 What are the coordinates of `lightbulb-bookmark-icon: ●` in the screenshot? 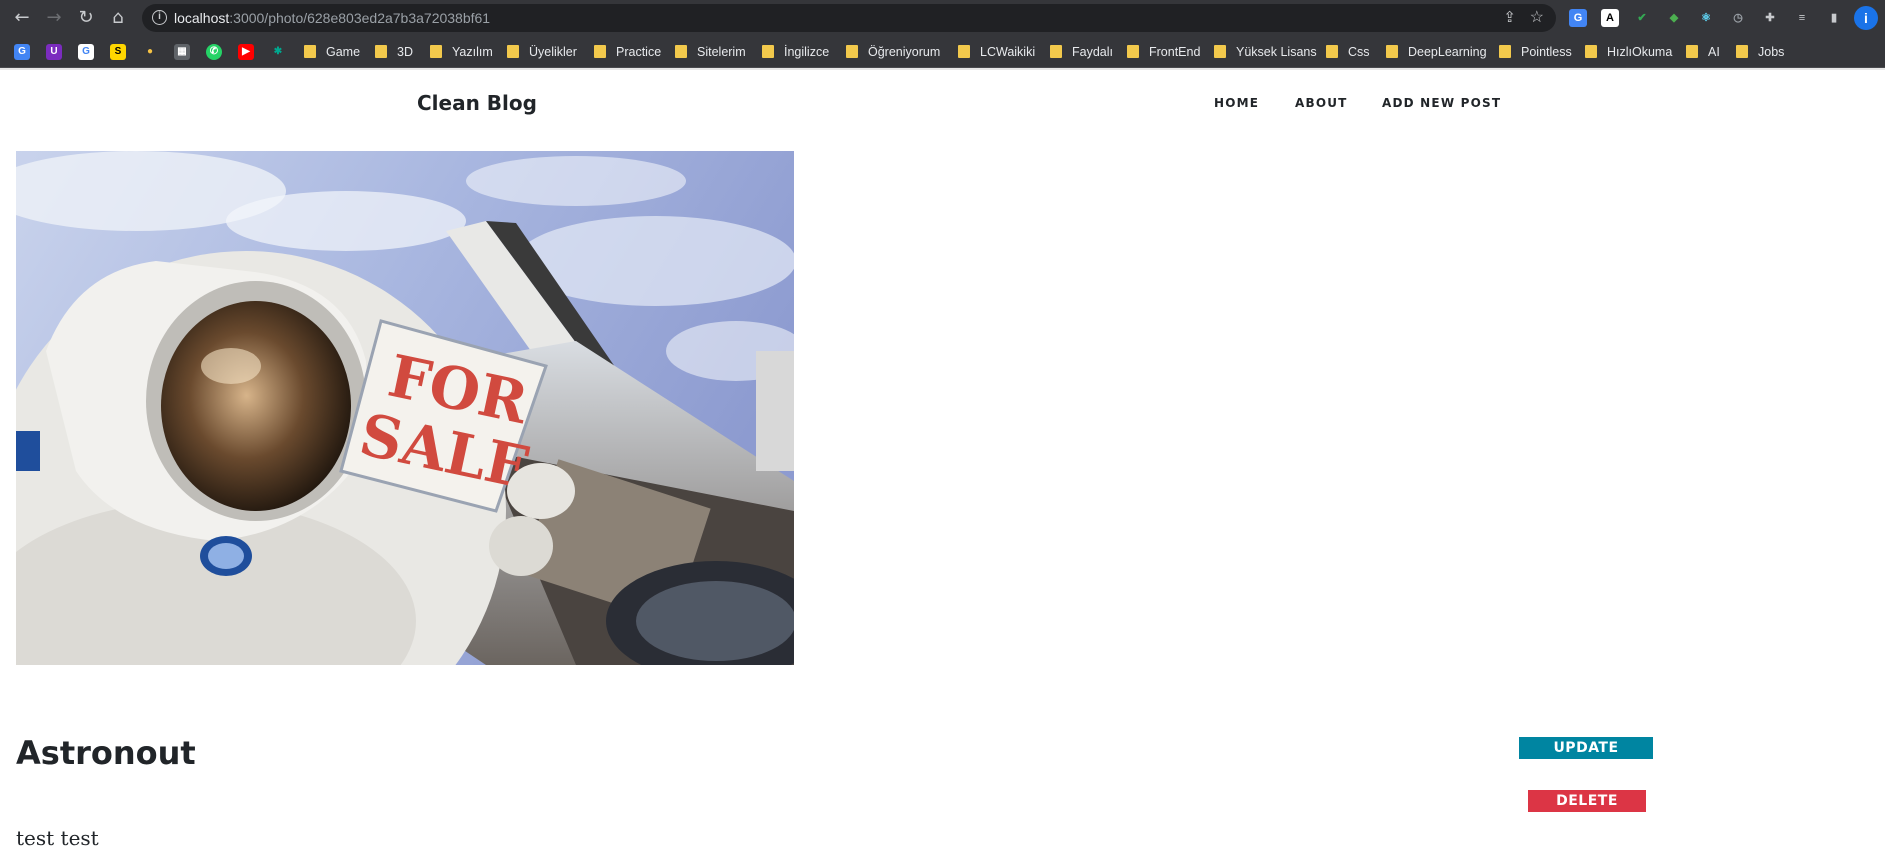 It's located at (150, 52).